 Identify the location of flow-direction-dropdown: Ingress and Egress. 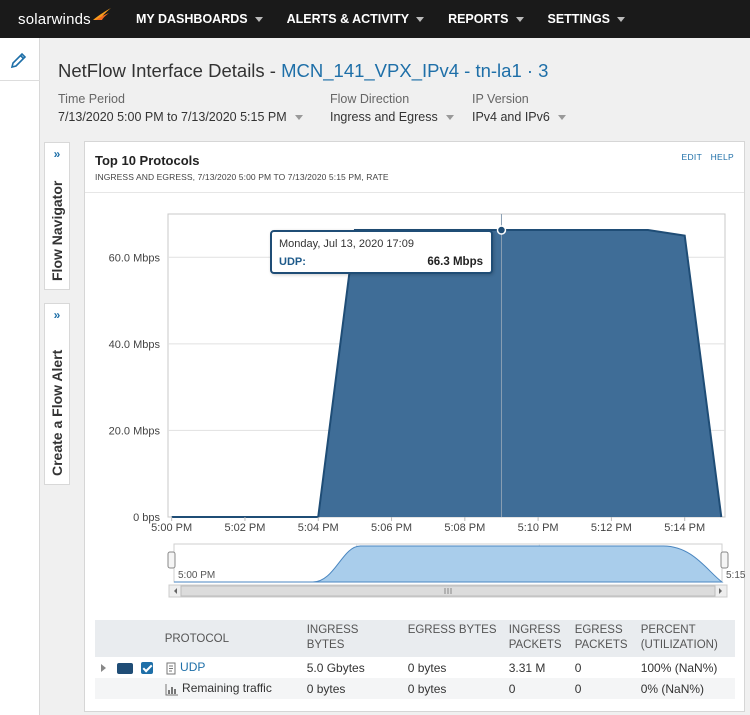
(392, 117).